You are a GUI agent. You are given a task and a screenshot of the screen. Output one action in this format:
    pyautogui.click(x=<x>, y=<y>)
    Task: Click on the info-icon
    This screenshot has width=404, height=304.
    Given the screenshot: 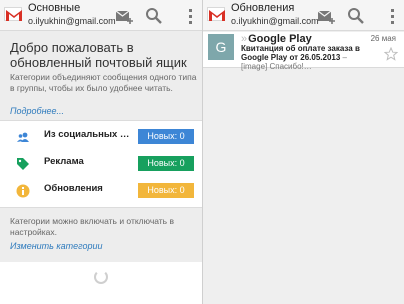 What is the action you would take?
    pyautogui.click(x=23, y=191)
    